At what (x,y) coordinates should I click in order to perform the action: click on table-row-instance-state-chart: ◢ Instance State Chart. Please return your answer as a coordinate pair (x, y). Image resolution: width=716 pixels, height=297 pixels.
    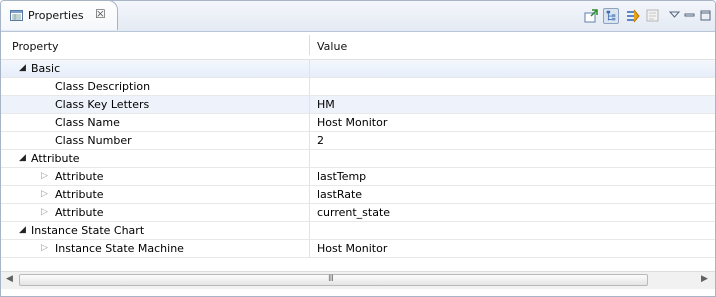
    Looking at the image, I should click on (358, 231).